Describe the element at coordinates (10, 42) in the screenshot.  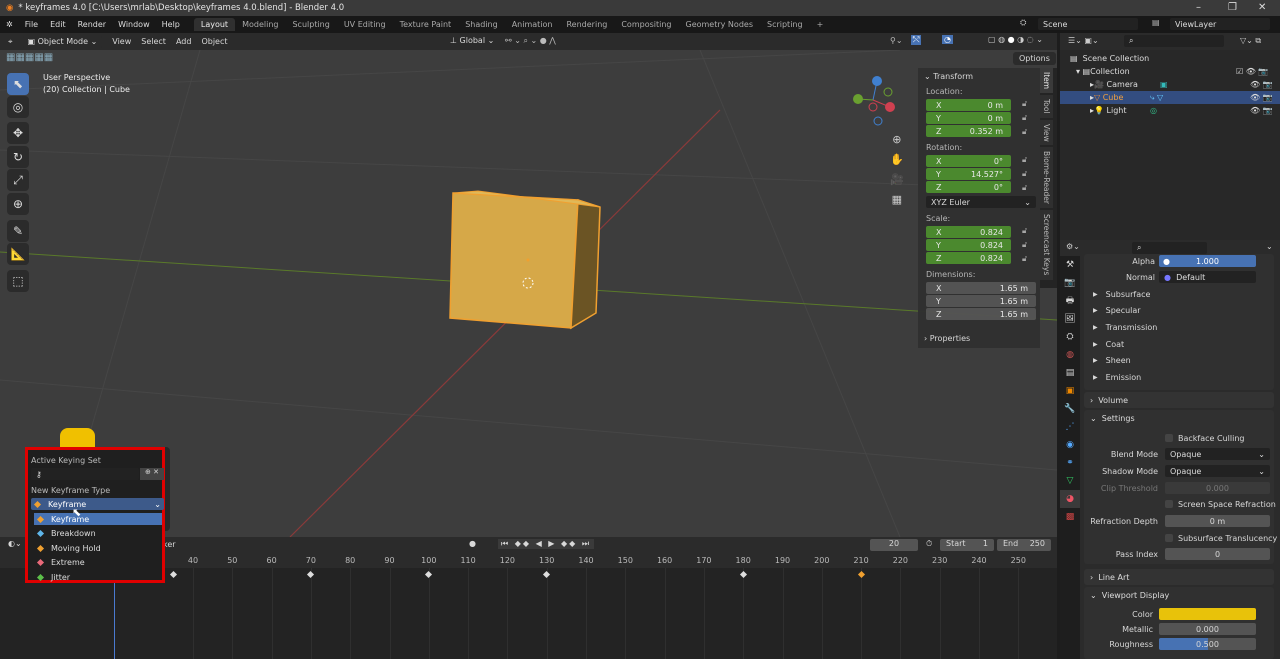
I see `editor-type-icon: ⌖` at that location.